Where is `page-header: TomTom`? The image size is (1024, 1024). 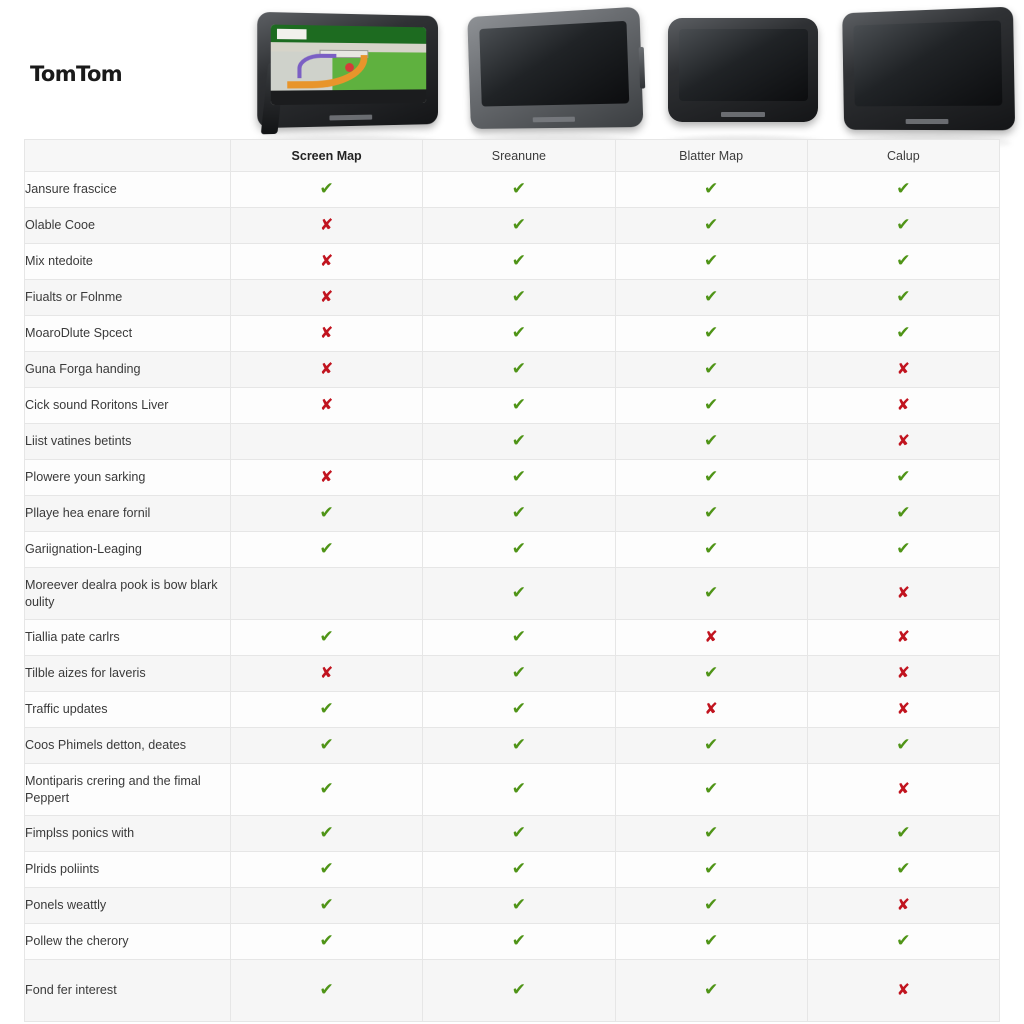 page-header: TomTom is located at coordinates (512, 75).